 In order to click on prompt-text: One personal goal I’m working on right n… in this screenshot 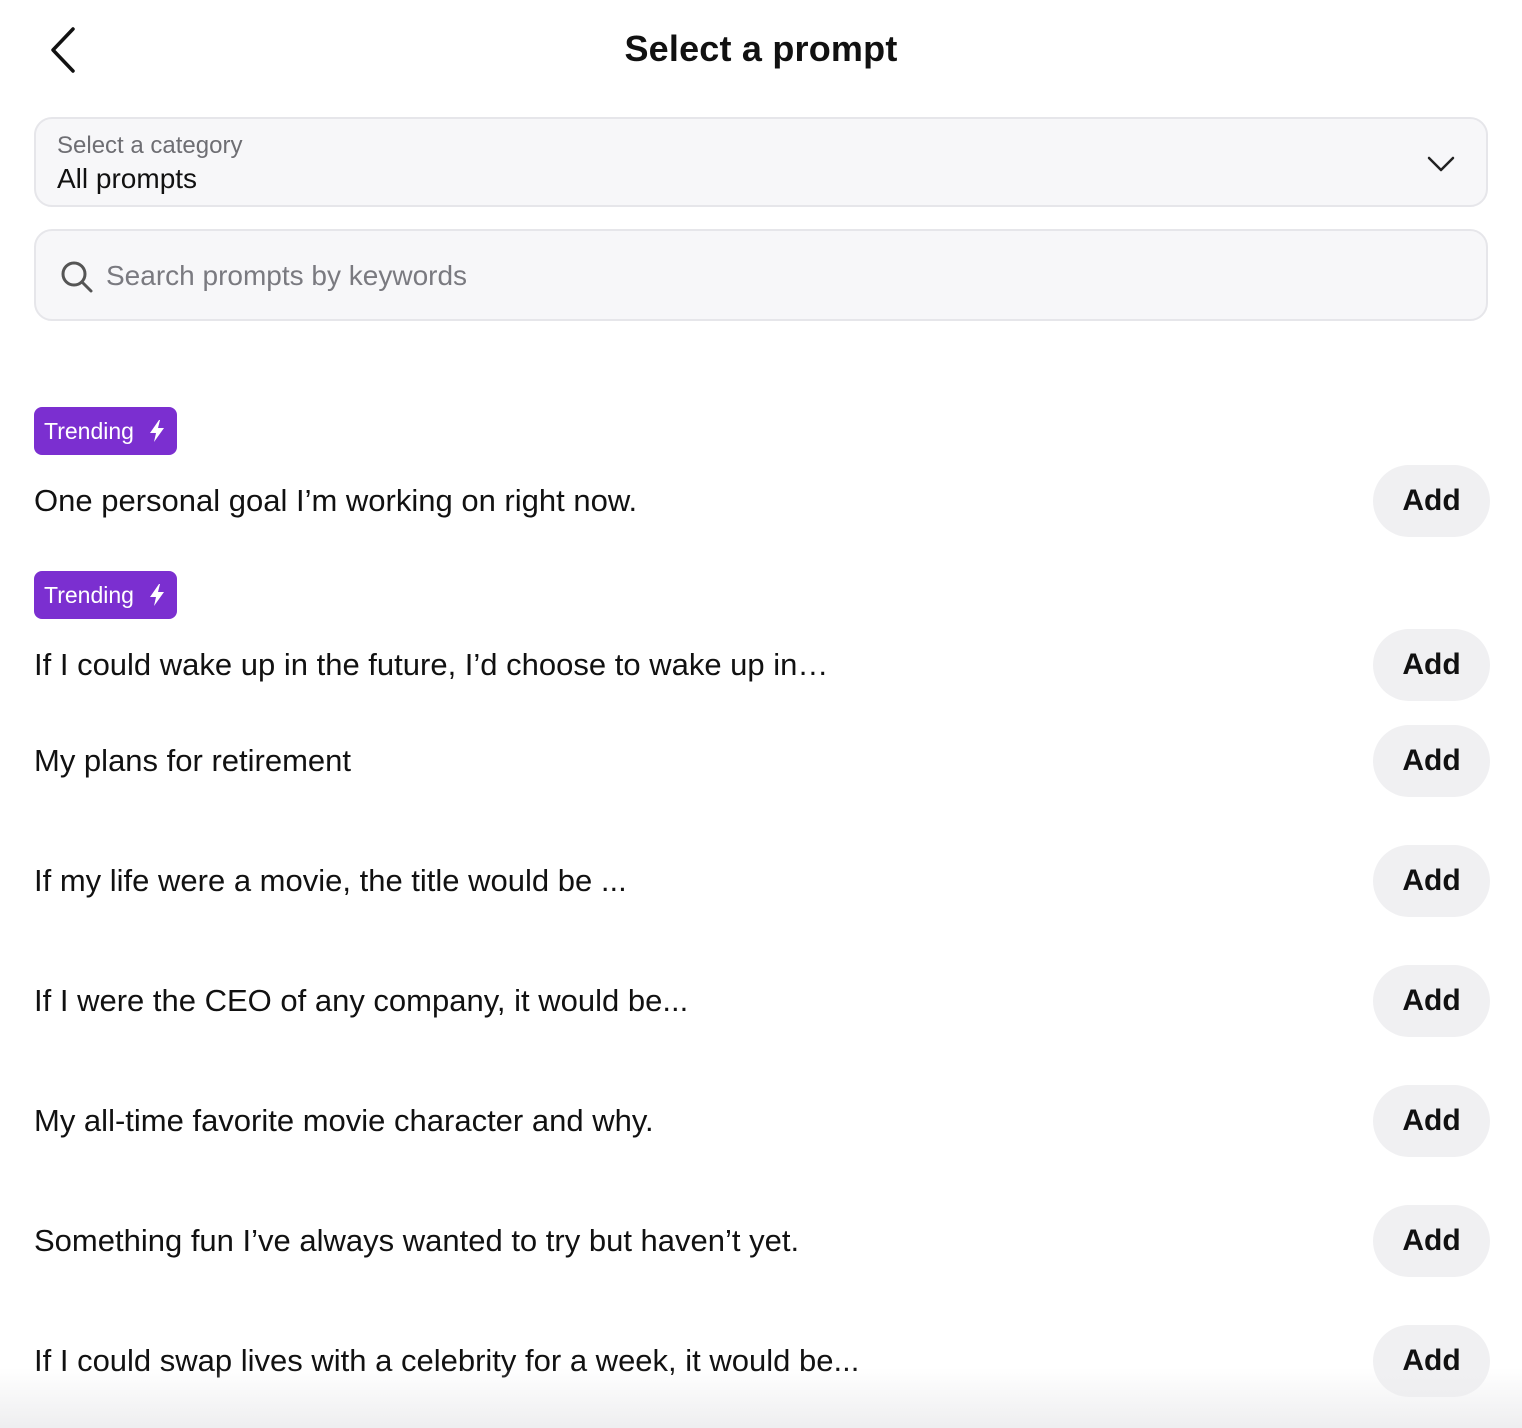, I will do `click(336, 500)`.